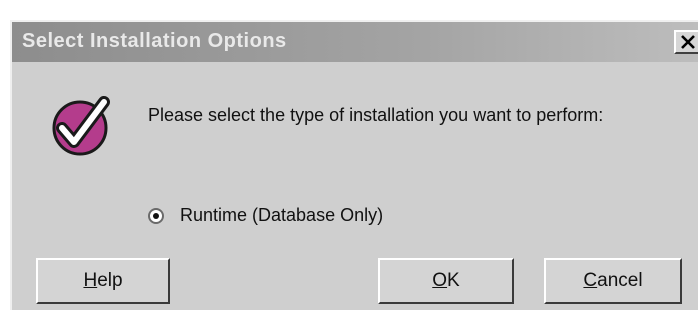 The width and height of the screenshot is (698, 321). What do you see at coordinates (81, 126) in the screenshot?
I see `check-badge-icon` at bounding box center [81, 126].